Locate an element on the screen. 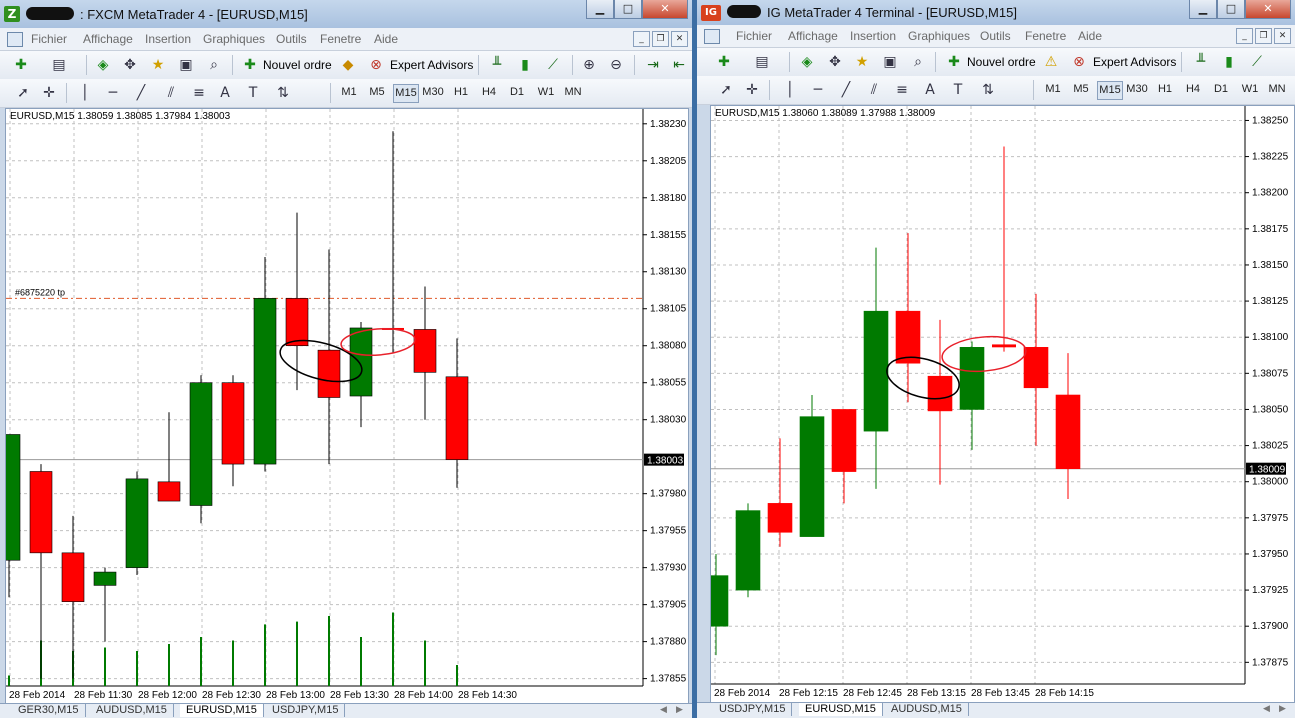 The width and height of the screenshot is (1295, 718). chart-shift-icon: ⇥ is located at coordinates (653, 65).